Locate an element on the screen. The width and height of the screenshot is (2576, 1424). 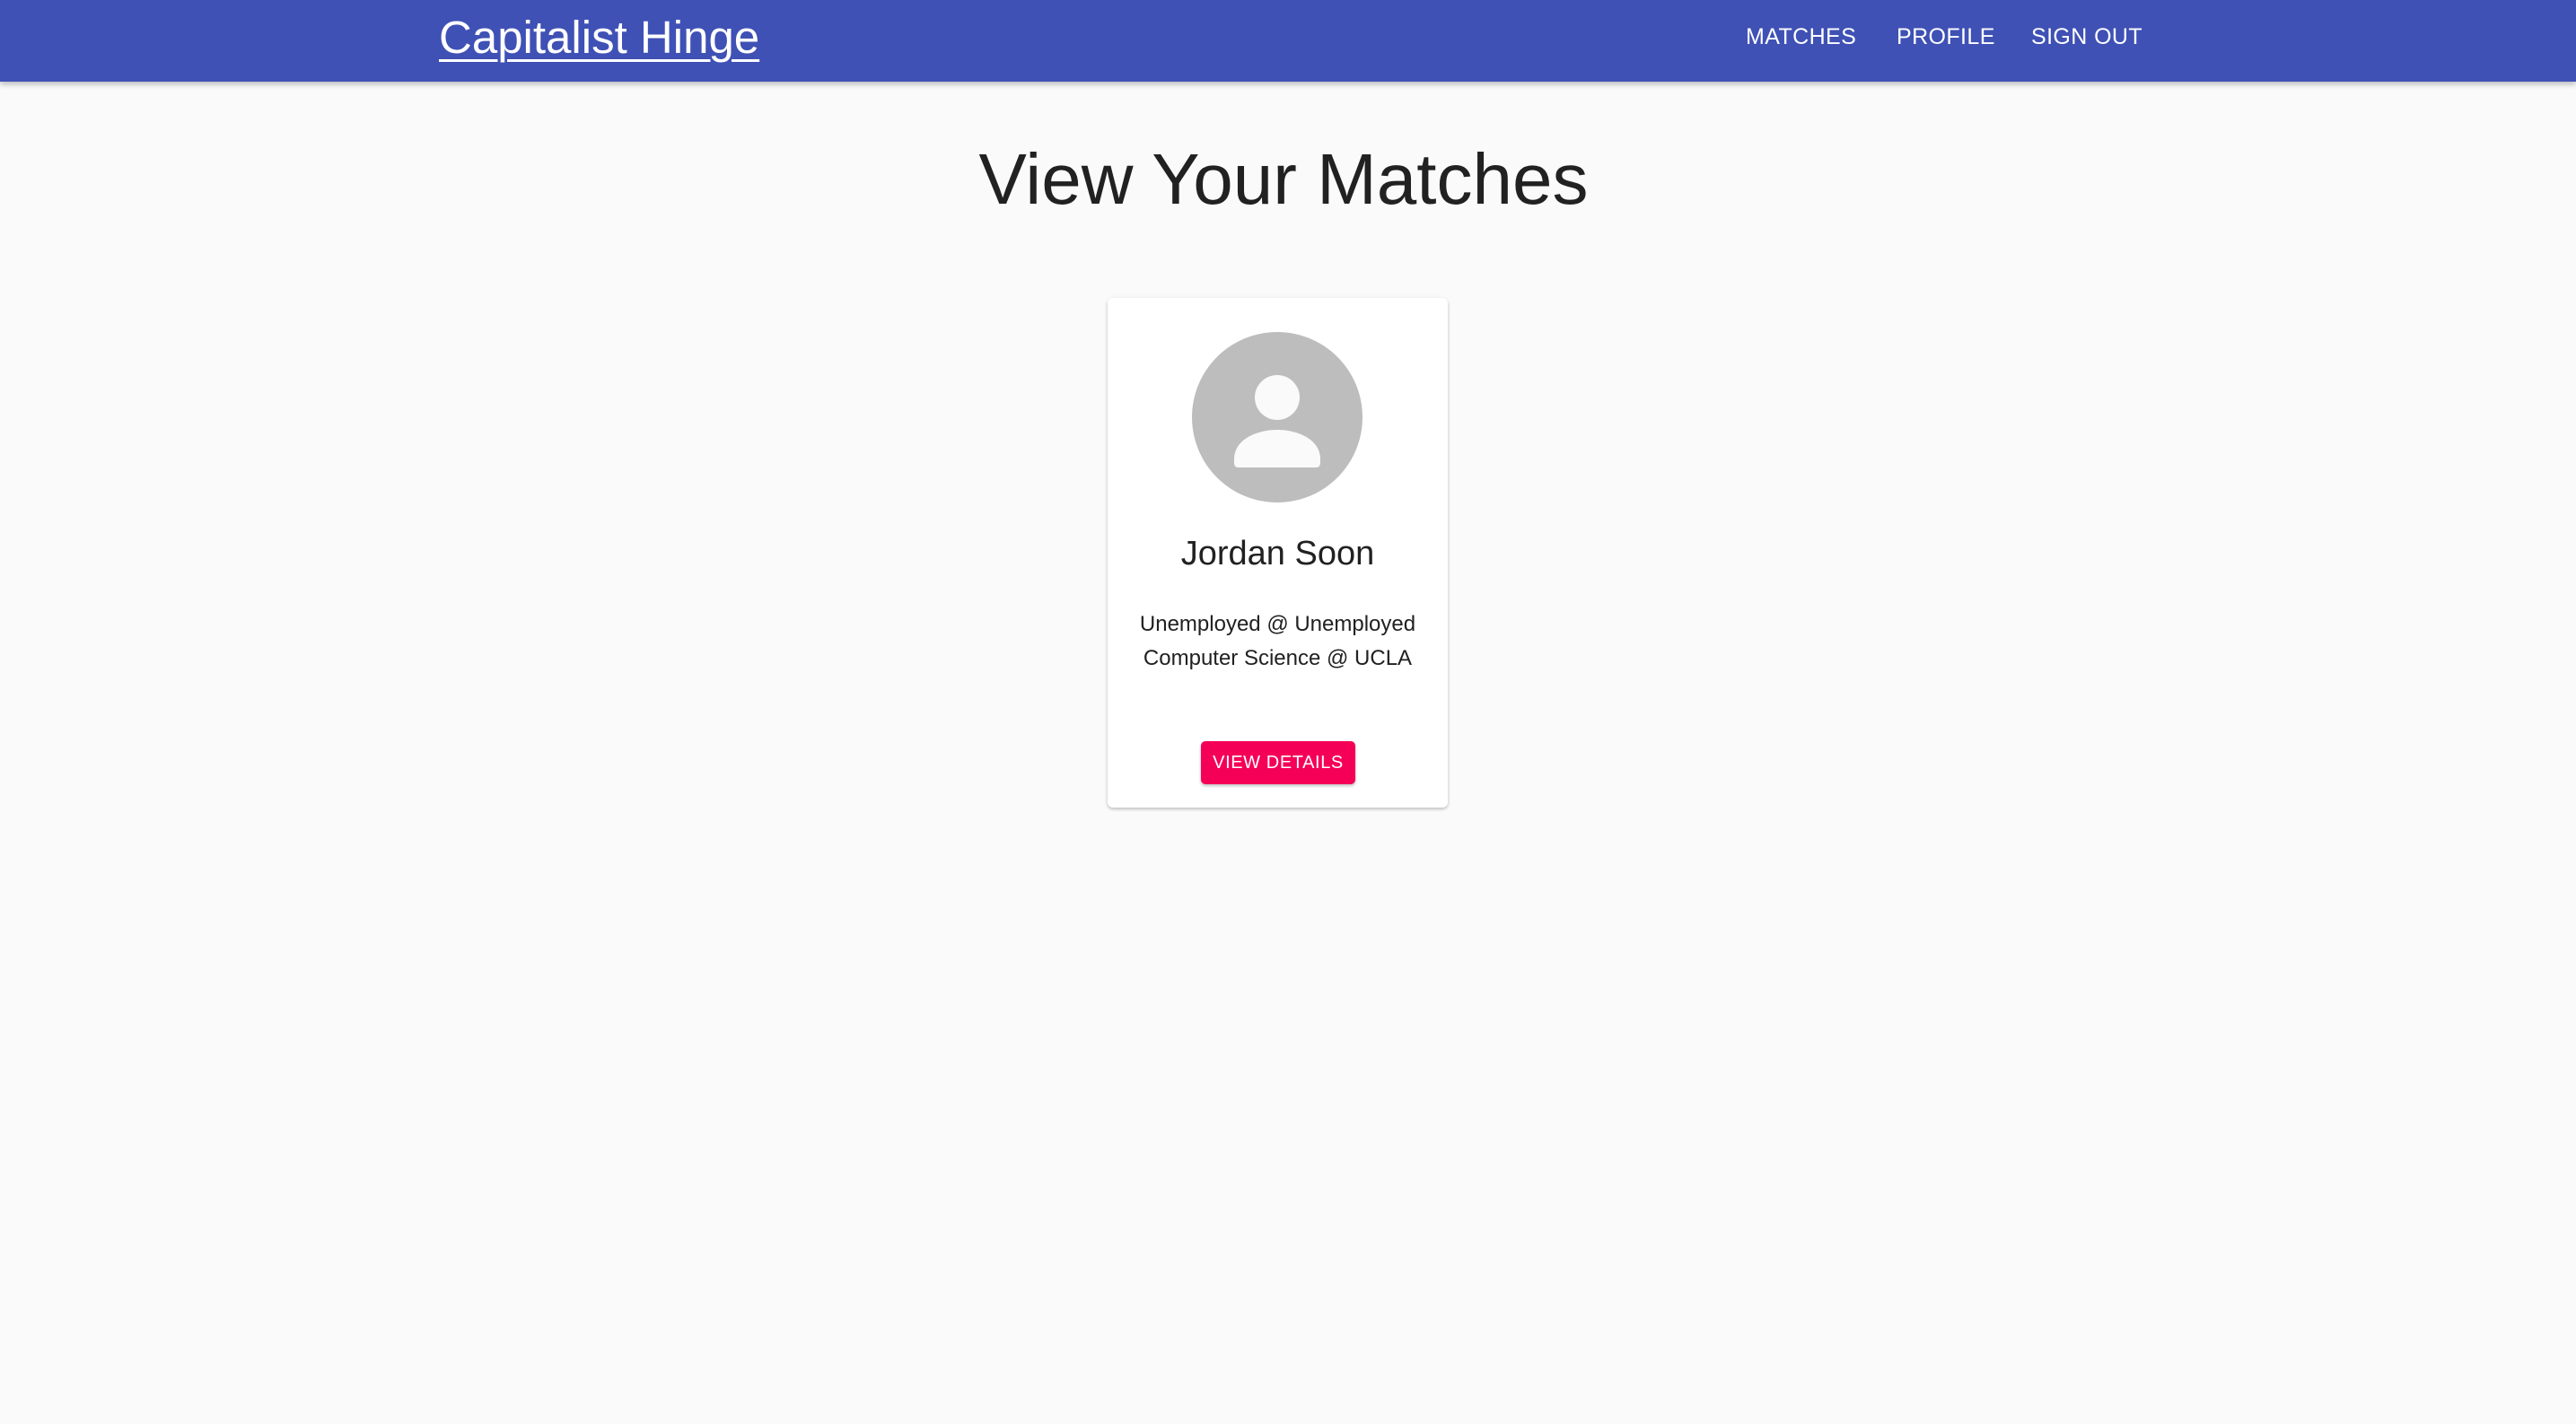
view-details-button: VIEW DETAILS is located at coordinates (1278, 762).